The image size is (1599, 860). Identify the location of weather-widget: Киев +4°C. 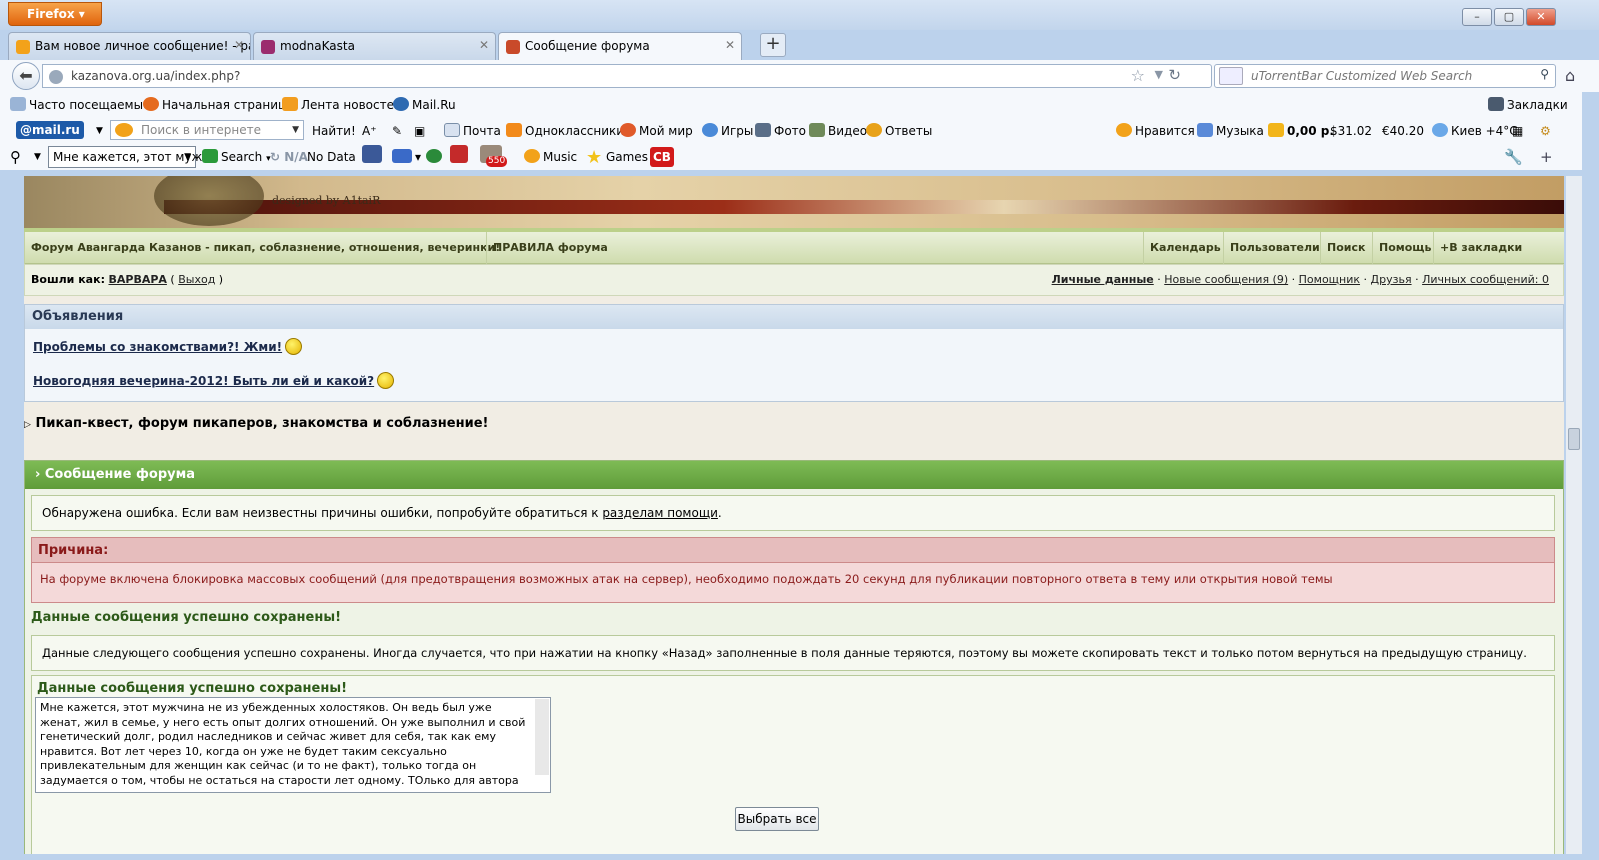
(1475, 131).